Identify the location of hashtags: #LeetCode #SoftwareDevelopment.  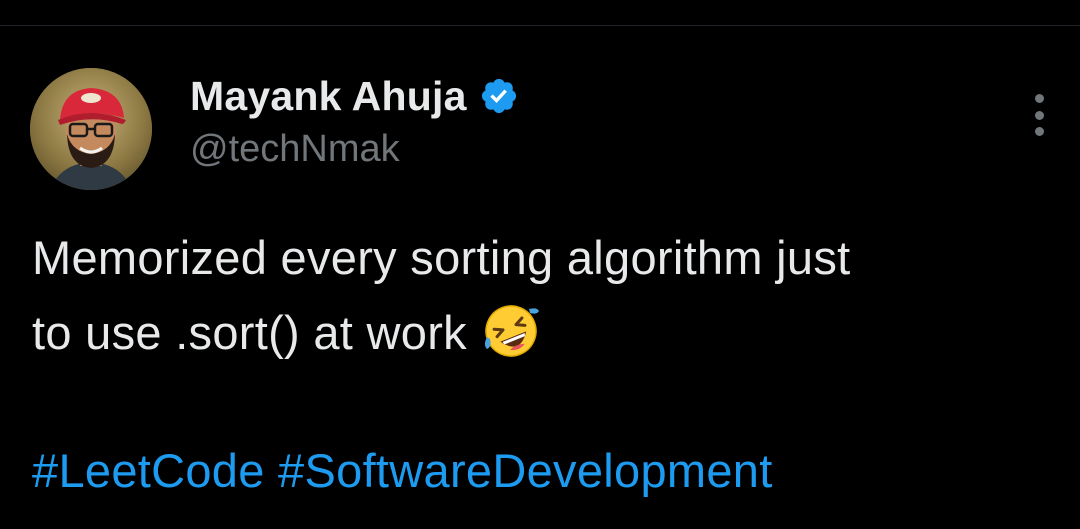
(402, 470).